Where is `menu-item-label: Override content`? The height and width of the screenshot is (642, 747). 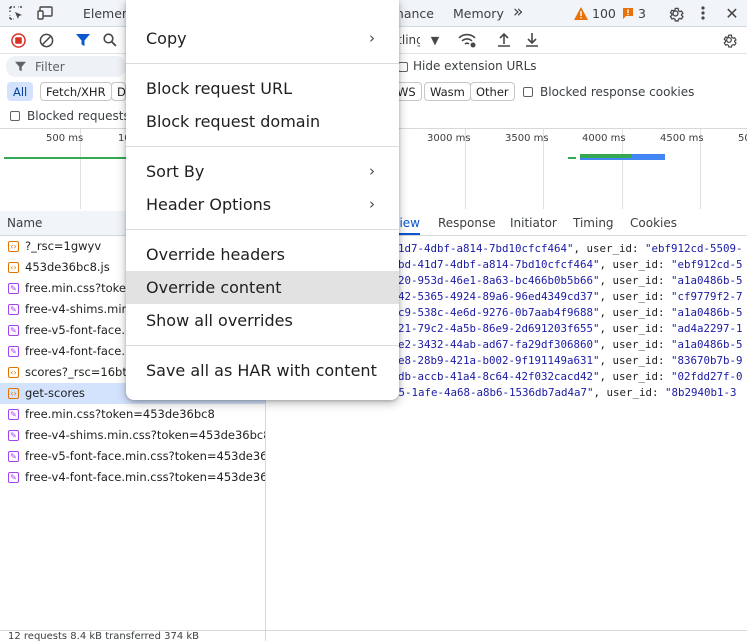
menu-item-label: Override content is located at coordinates (214, 287).